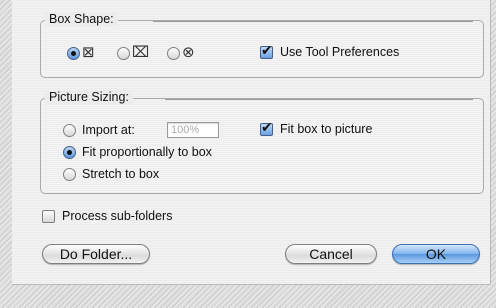  I want to click on fit-proportionally-label: Fit proportionally to box, so click(147, 152).